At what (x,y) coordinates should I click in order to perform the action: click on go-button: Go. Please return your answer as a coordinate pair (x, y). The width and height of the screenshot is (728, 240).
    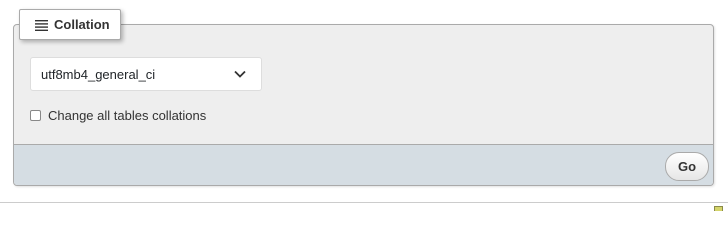
    Looking at the image, I should click on (687, 166).